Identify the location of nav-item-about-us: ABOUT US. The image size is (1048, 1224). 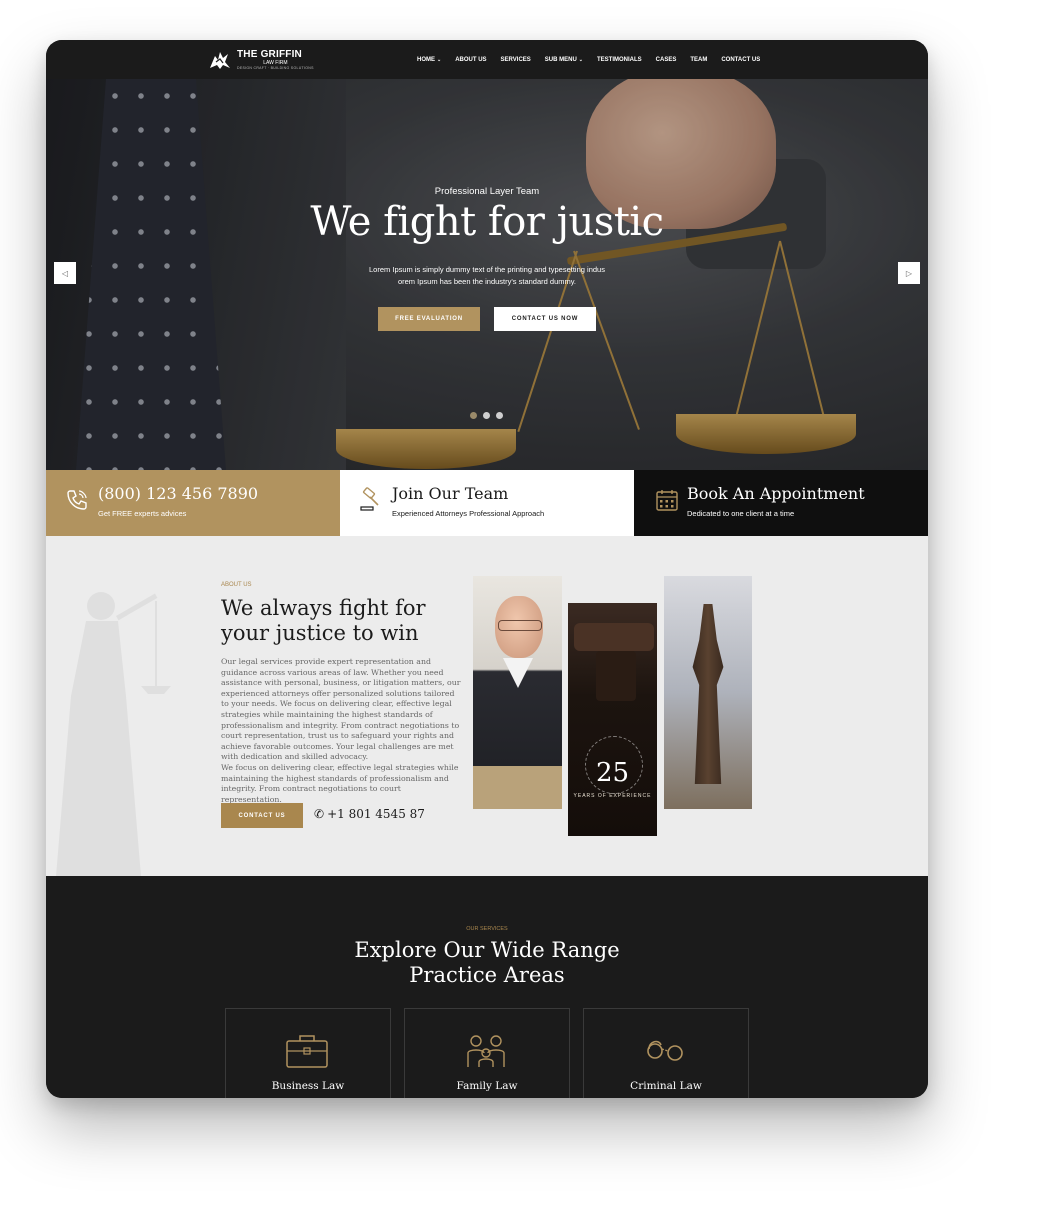
(470, 60).